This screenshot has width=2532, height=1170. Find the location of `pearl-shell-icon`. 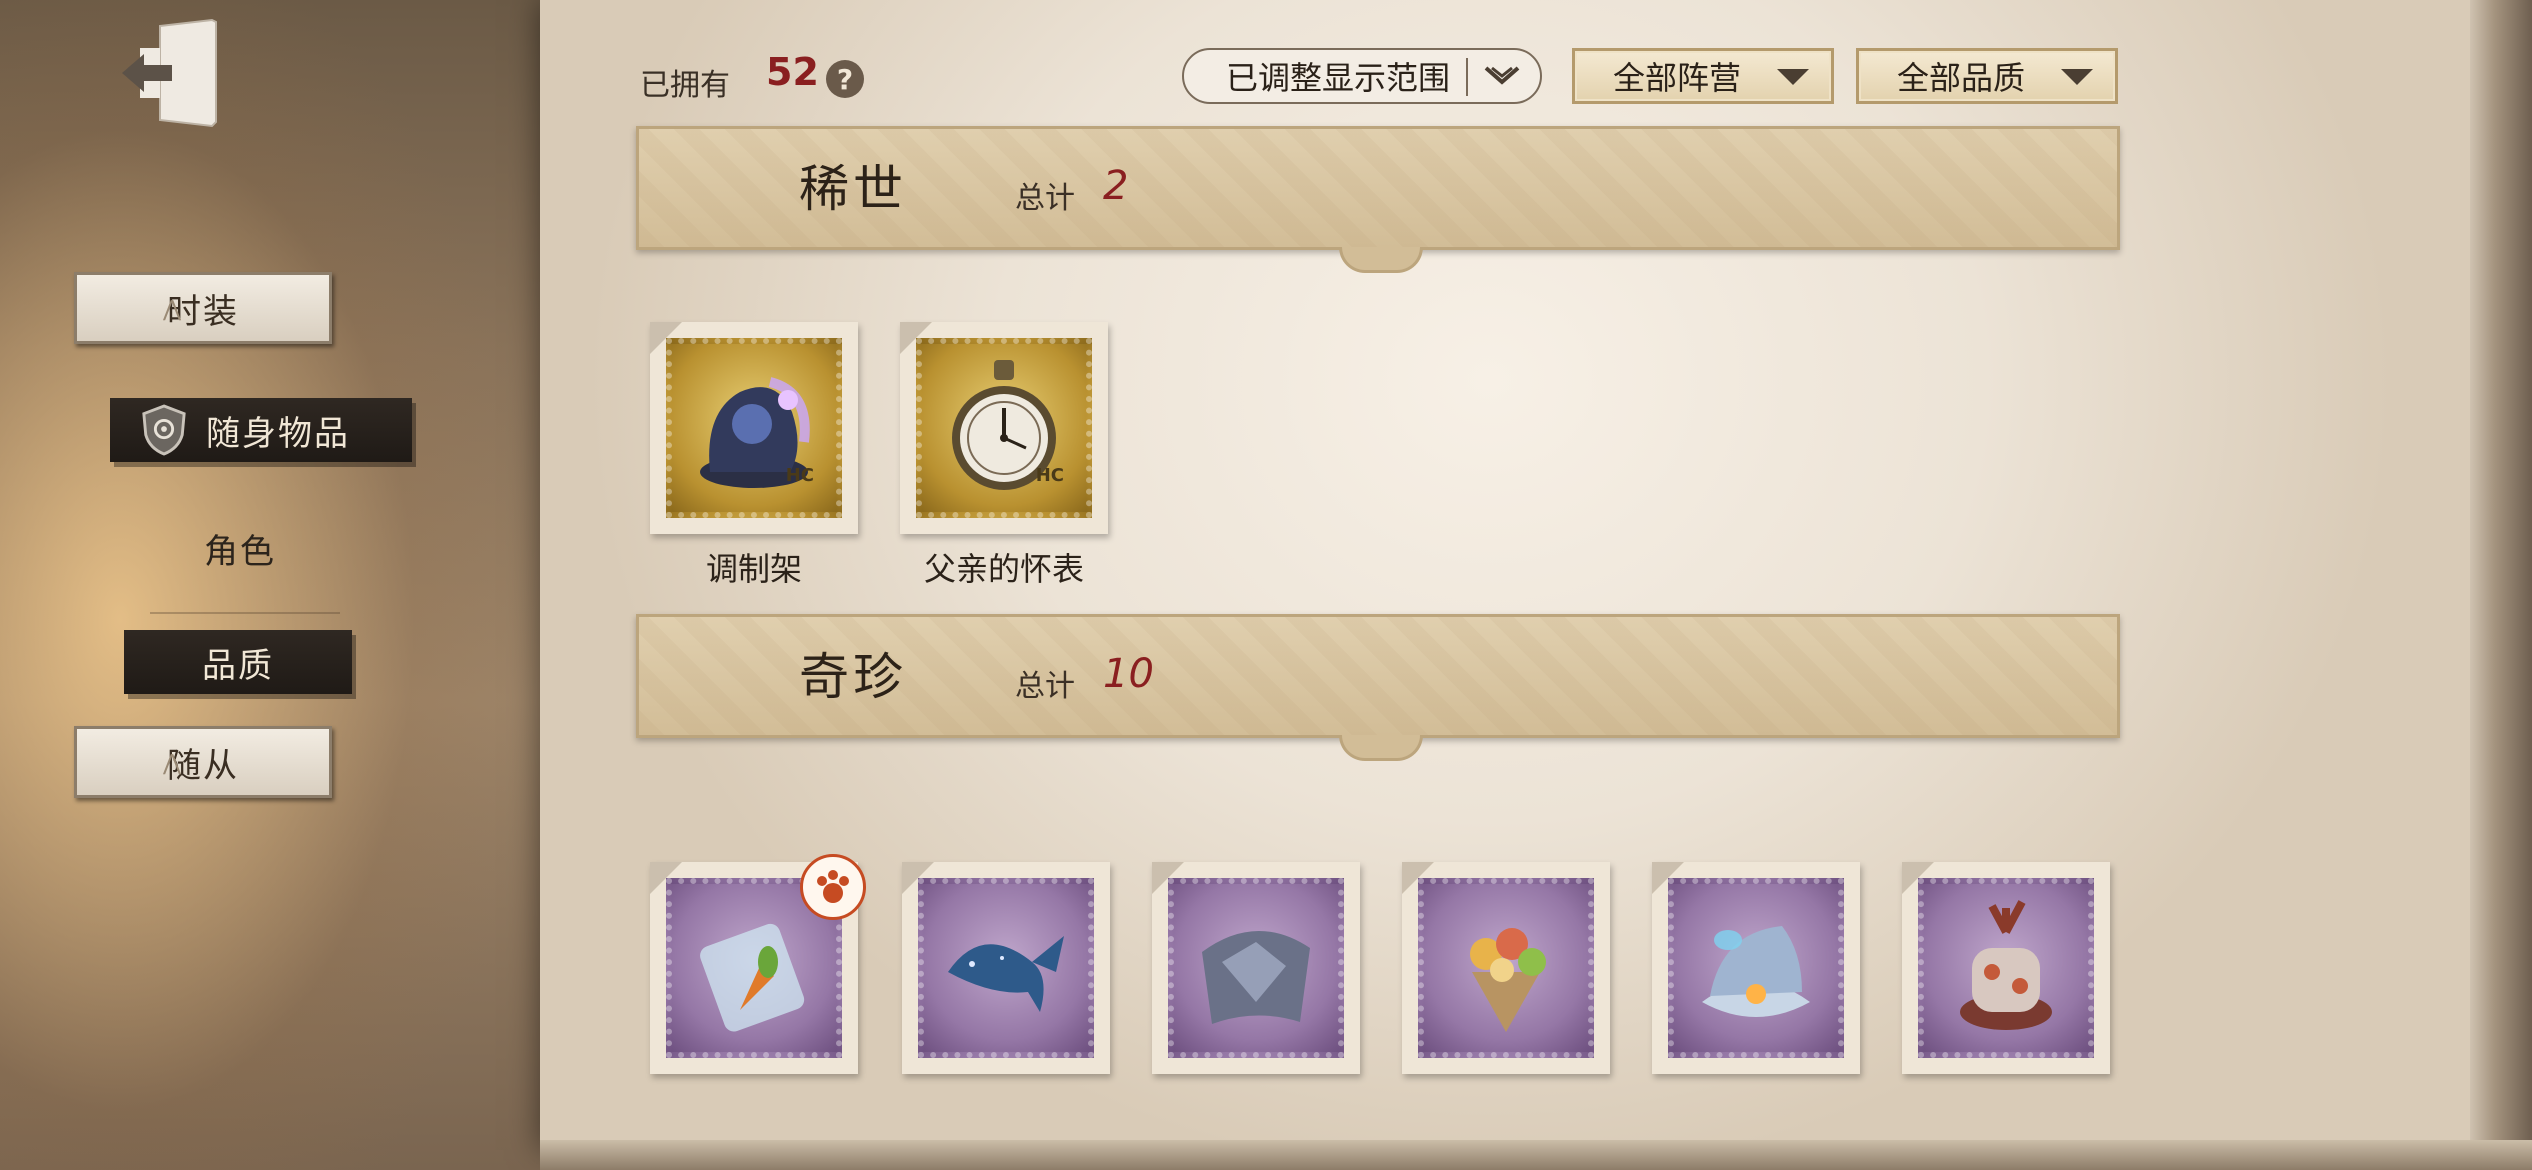

pearl-shell-icon is located at coordinates (1756, 971).